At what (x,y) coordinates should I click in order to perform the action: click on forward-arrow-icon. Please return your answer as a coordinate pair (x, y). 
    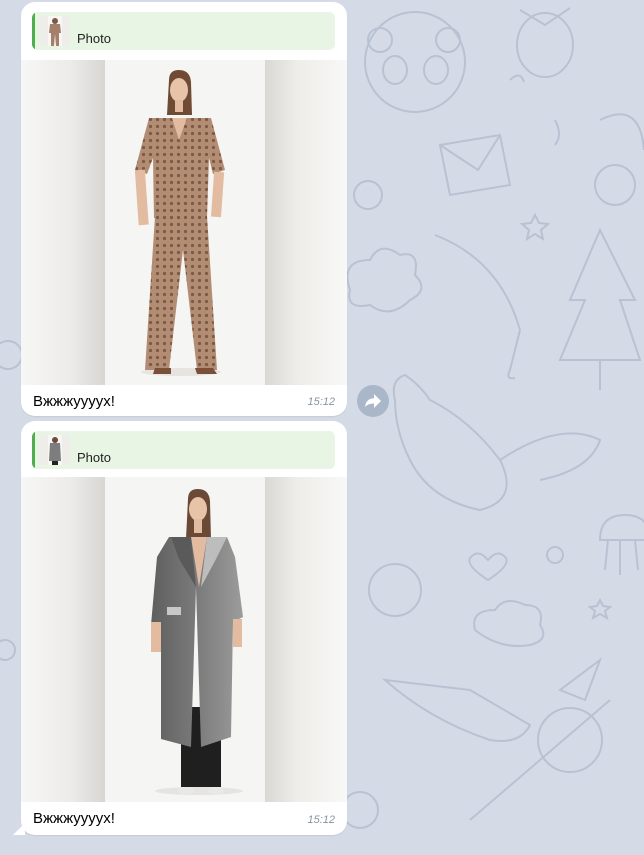
    Looking at the image, I should click on (373, 401).